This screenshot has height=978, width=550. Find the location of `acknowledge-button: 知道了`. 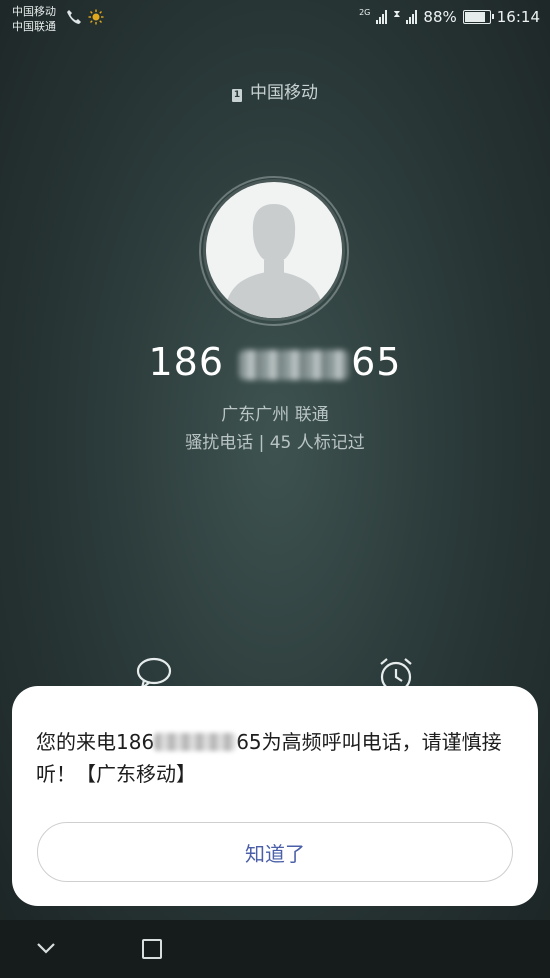

acknowledge-button: 知道了 is located at coordinates (275, 852).